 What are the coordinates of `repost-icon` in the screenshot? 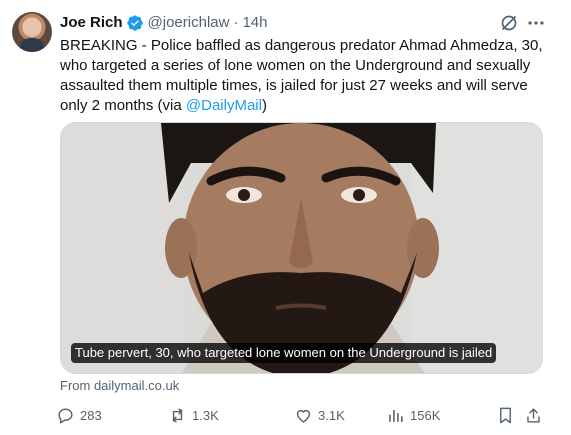 It's located at (177, 415).